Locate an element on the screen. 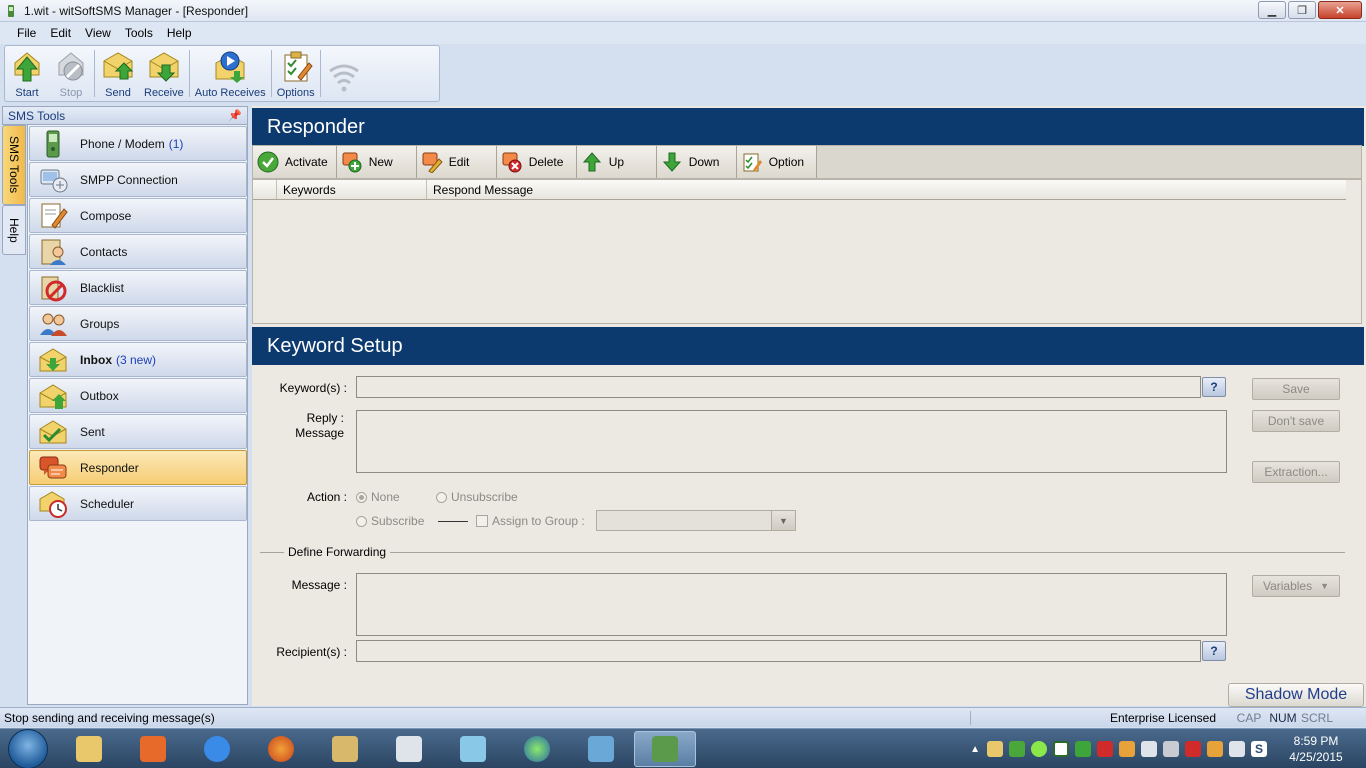 The height and width of the screenshot is (768, 1366). delete-button: Delete is located at coordinates (536, 162).